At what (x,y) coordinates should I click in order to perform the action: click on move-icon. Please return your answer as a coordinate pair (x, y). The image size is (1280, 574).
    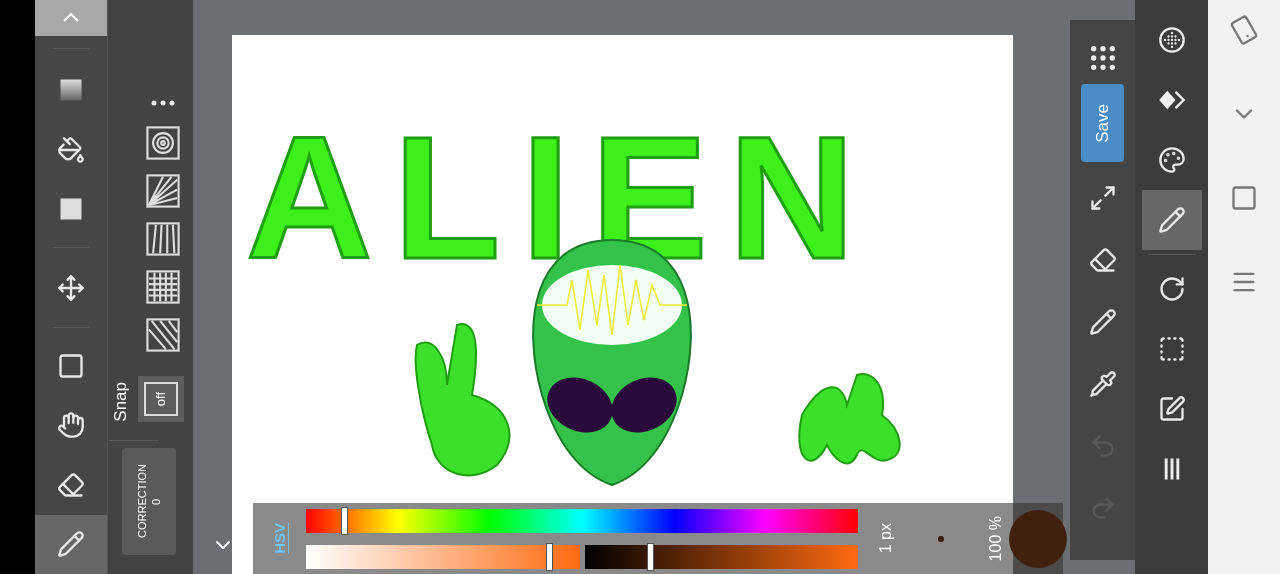
    Looking at the image, I should click on (71, 287).